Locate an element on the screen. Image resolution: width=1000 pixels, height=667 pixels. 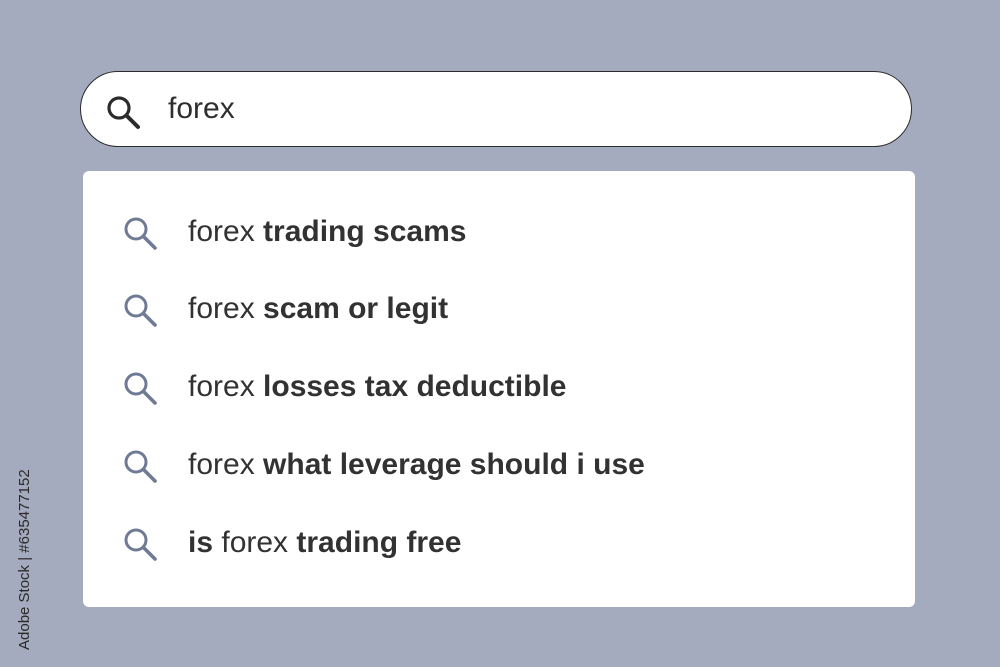
suggestion-item: forex what leverage should i use is located at coordinates (499, 465).